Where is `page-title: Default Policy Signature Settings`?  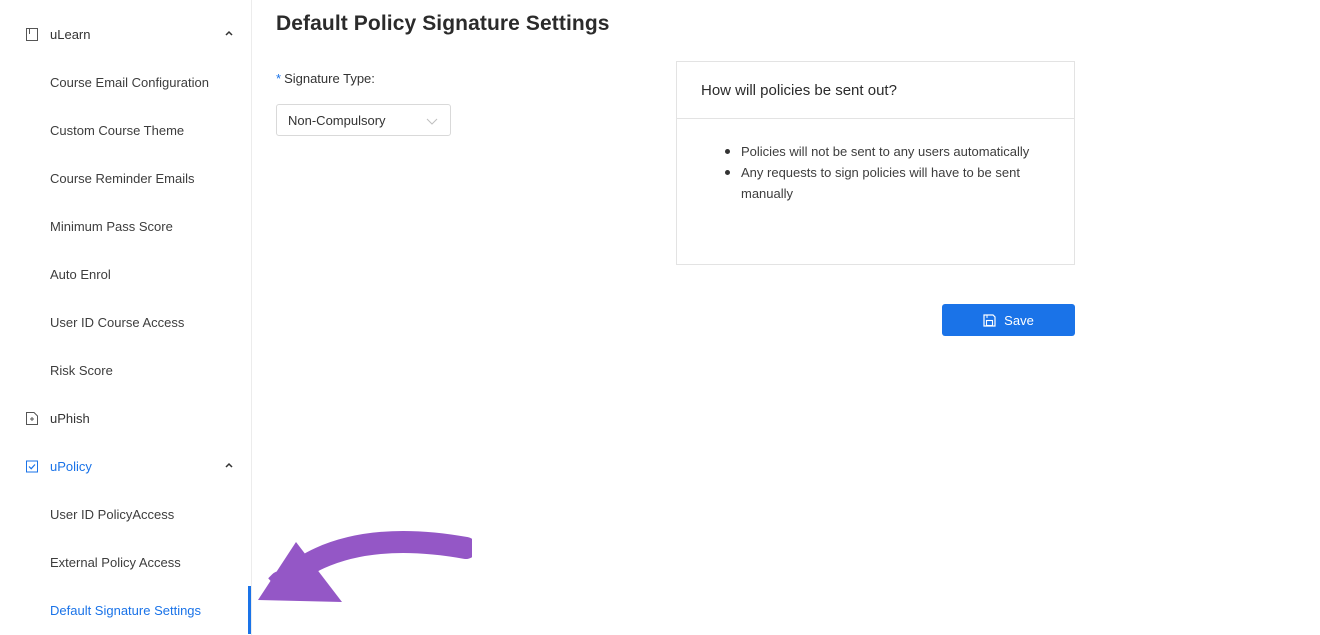 page-title: Default Policy Signature Settings is located at coordinates (443, 23).